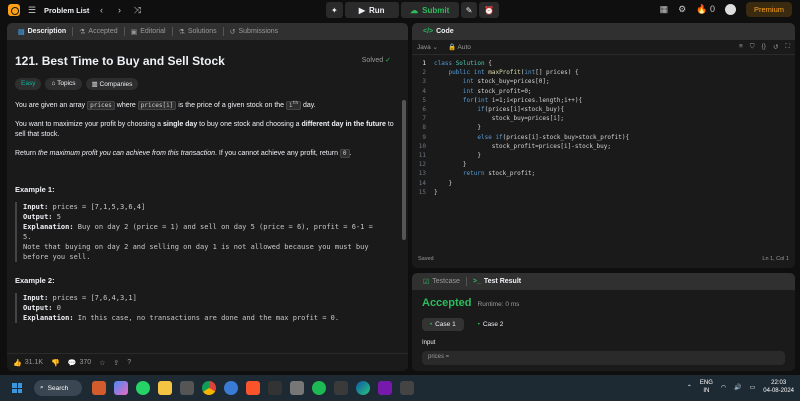  I want to click on clock: 22:03 04-08-2024, so click(778, 387).